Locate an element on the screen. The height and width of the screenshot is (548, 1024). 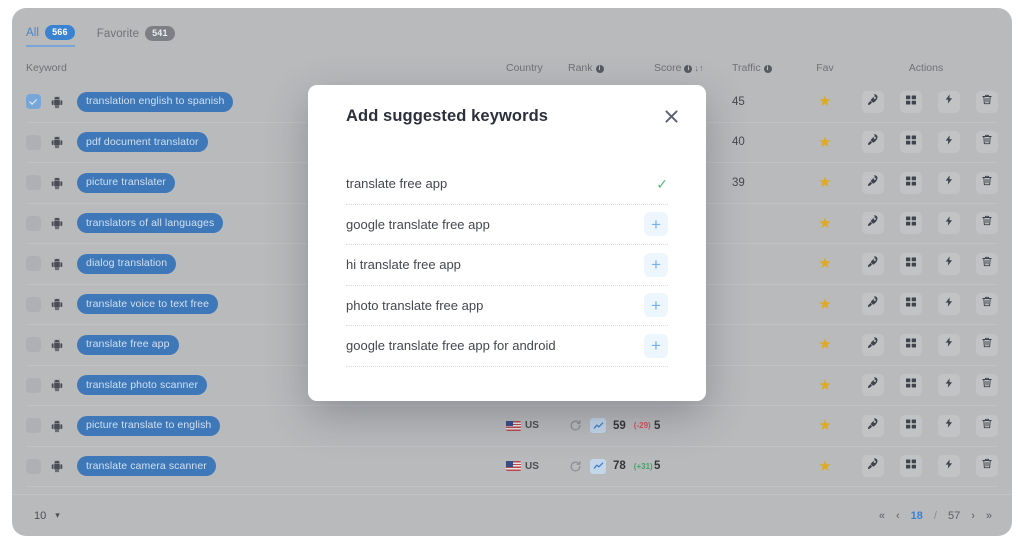
pagination-prev-button: ‹ is located at coordinates (898, 516).